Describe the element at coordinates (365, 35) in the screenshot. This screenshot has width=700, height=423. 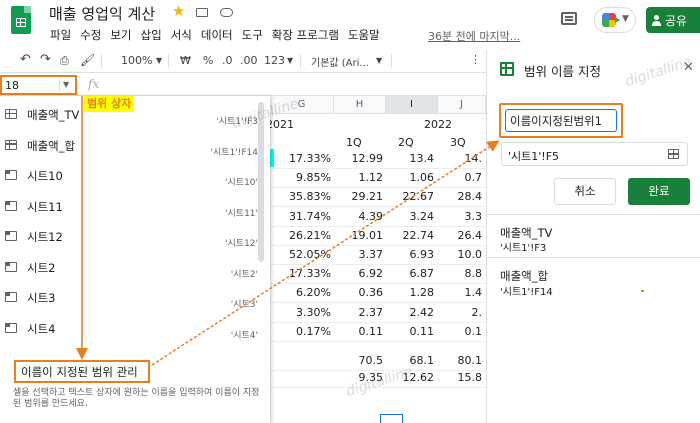
I see `menu-help: 도움말` at that location.